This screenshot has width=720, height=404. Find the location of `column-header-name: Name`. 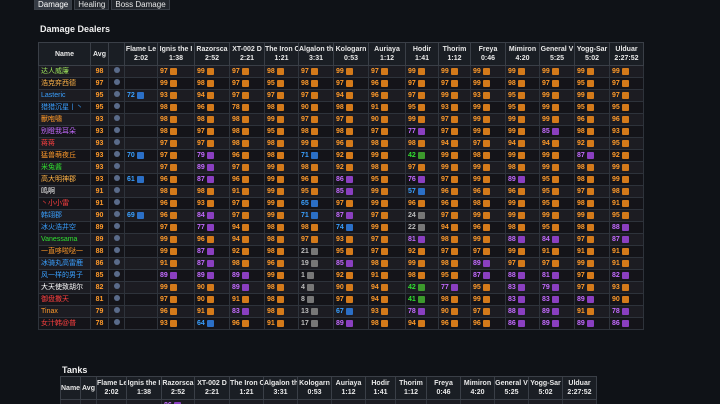

column-header-name: Name is located at coordinates (64, 54).